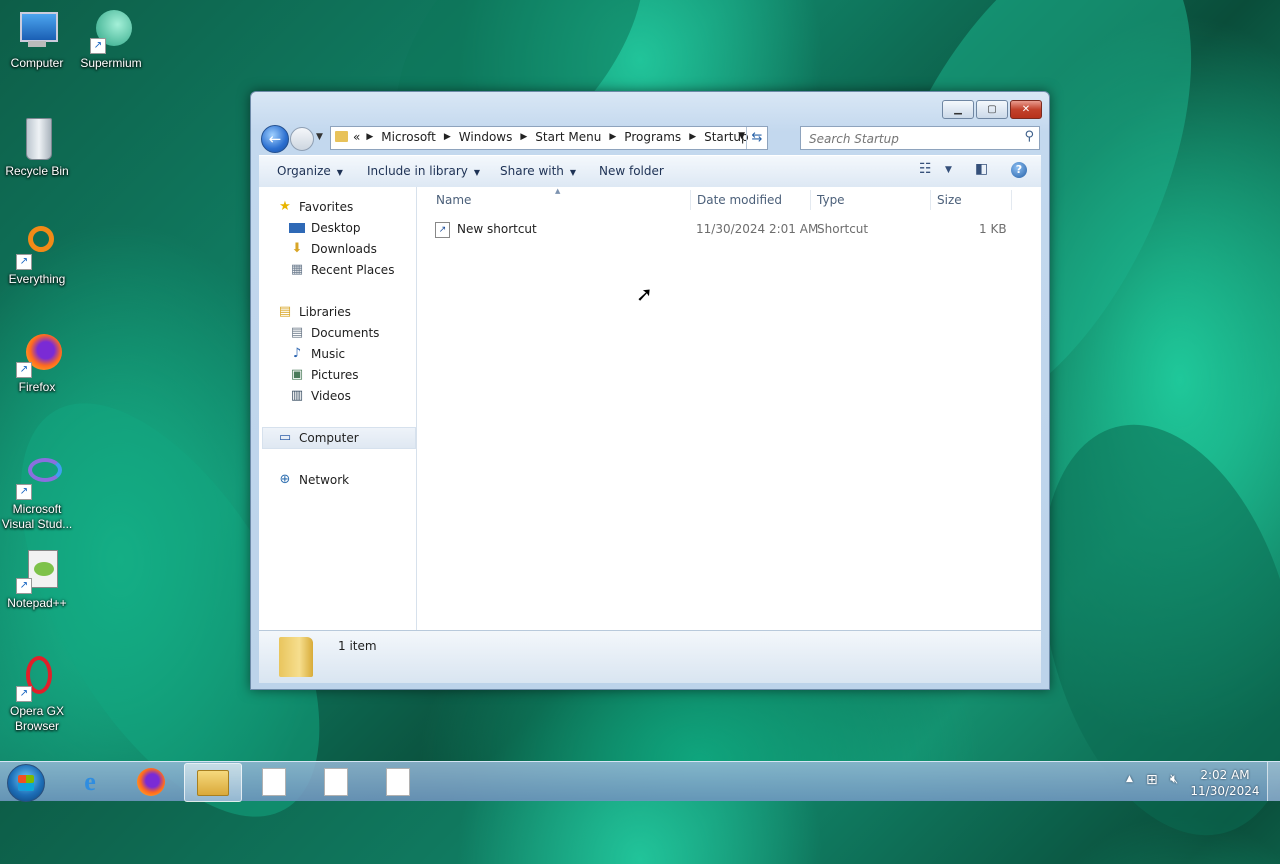 The width and height of the screenshot is (1280, 864). What do you see at coordinates (958, 109) in the screenshot?
I see `minimize-button: ▁` at bounding box center [958, 109].